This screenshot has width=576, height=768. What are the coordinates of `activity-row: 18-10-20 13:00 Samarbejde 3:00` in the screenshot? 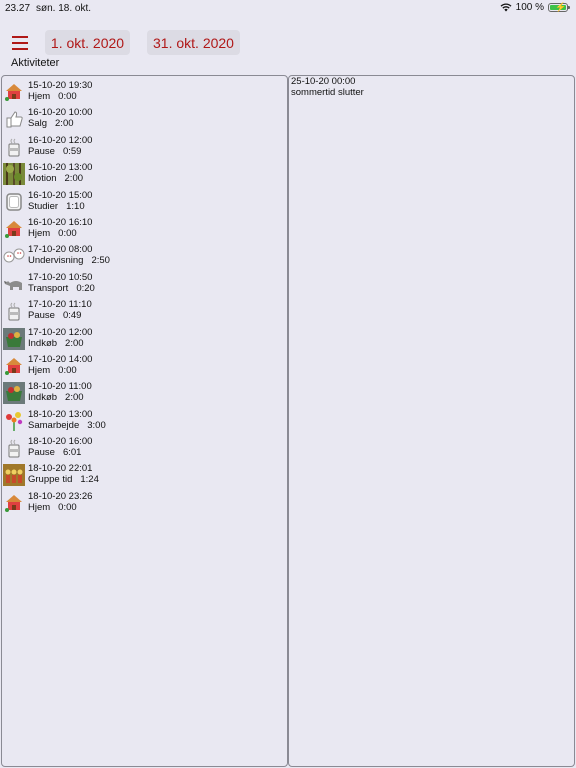 It's located at (144, 421).